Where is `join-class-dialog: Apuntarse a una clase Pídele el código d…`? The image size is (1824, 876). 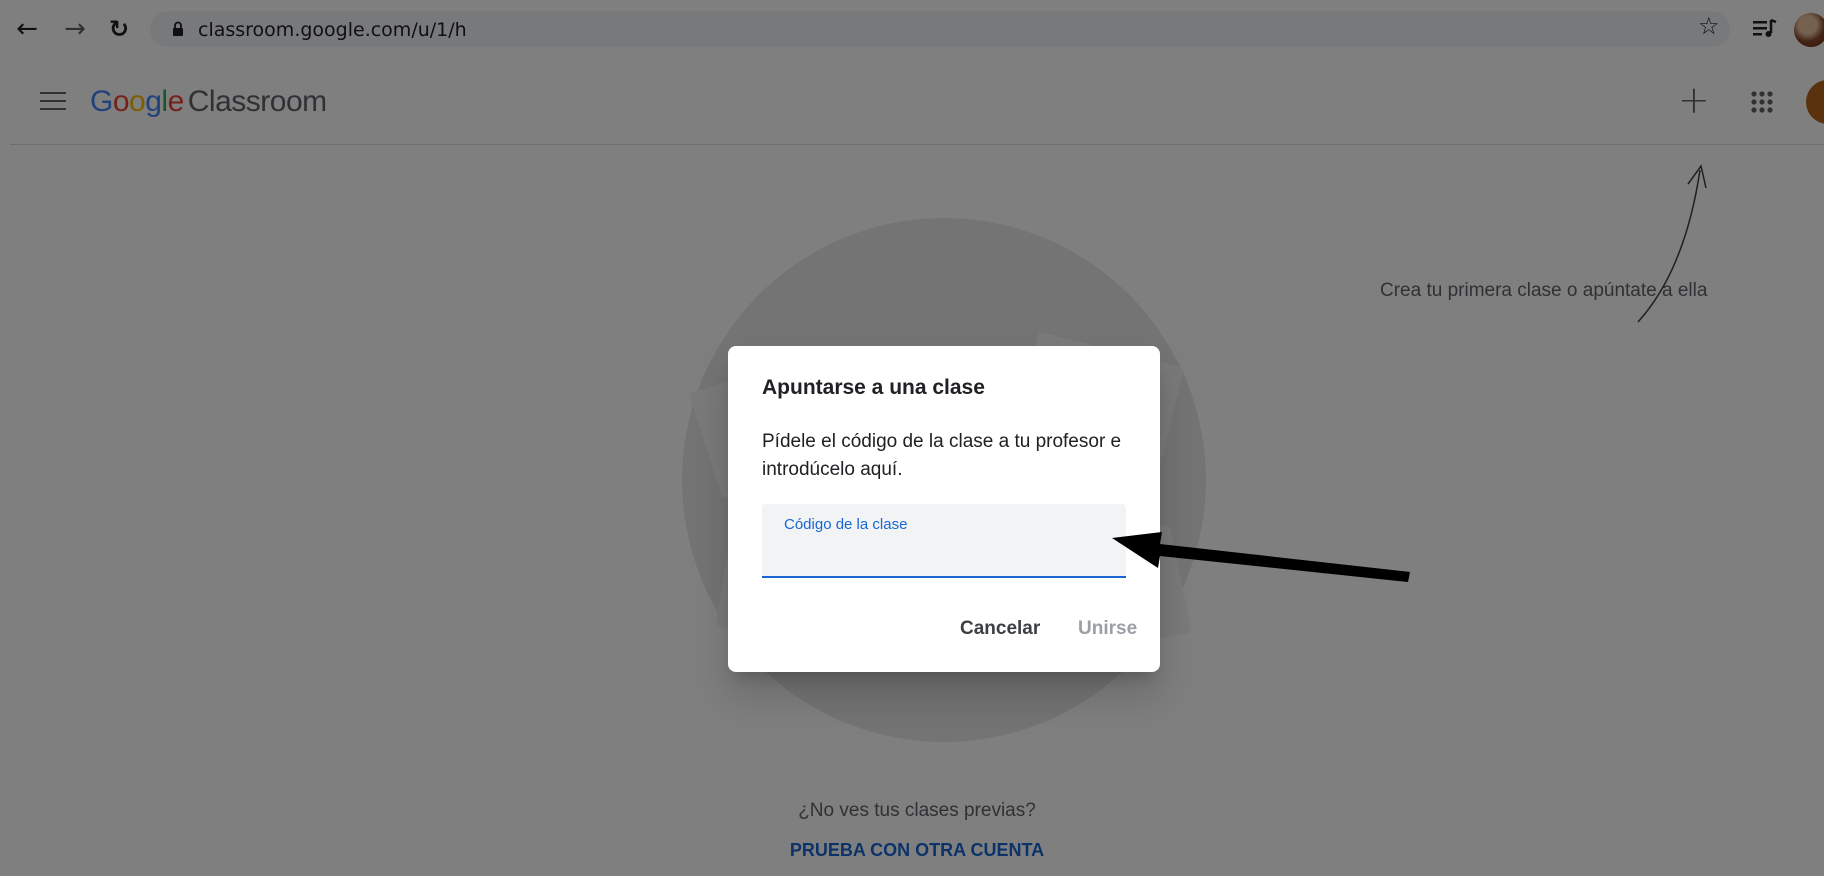
join-class-dialog: Apuntarse a una clase Pídele el código d… is located at coordinates (944, 509).